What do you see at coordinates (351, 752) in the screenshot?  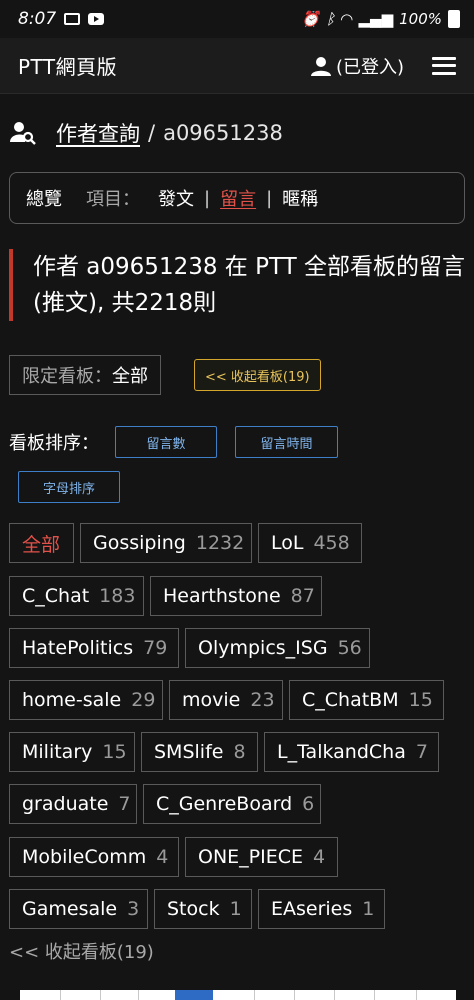 I see `board-tag: L_TalkandCha 7` at bounding box center [351, 752].